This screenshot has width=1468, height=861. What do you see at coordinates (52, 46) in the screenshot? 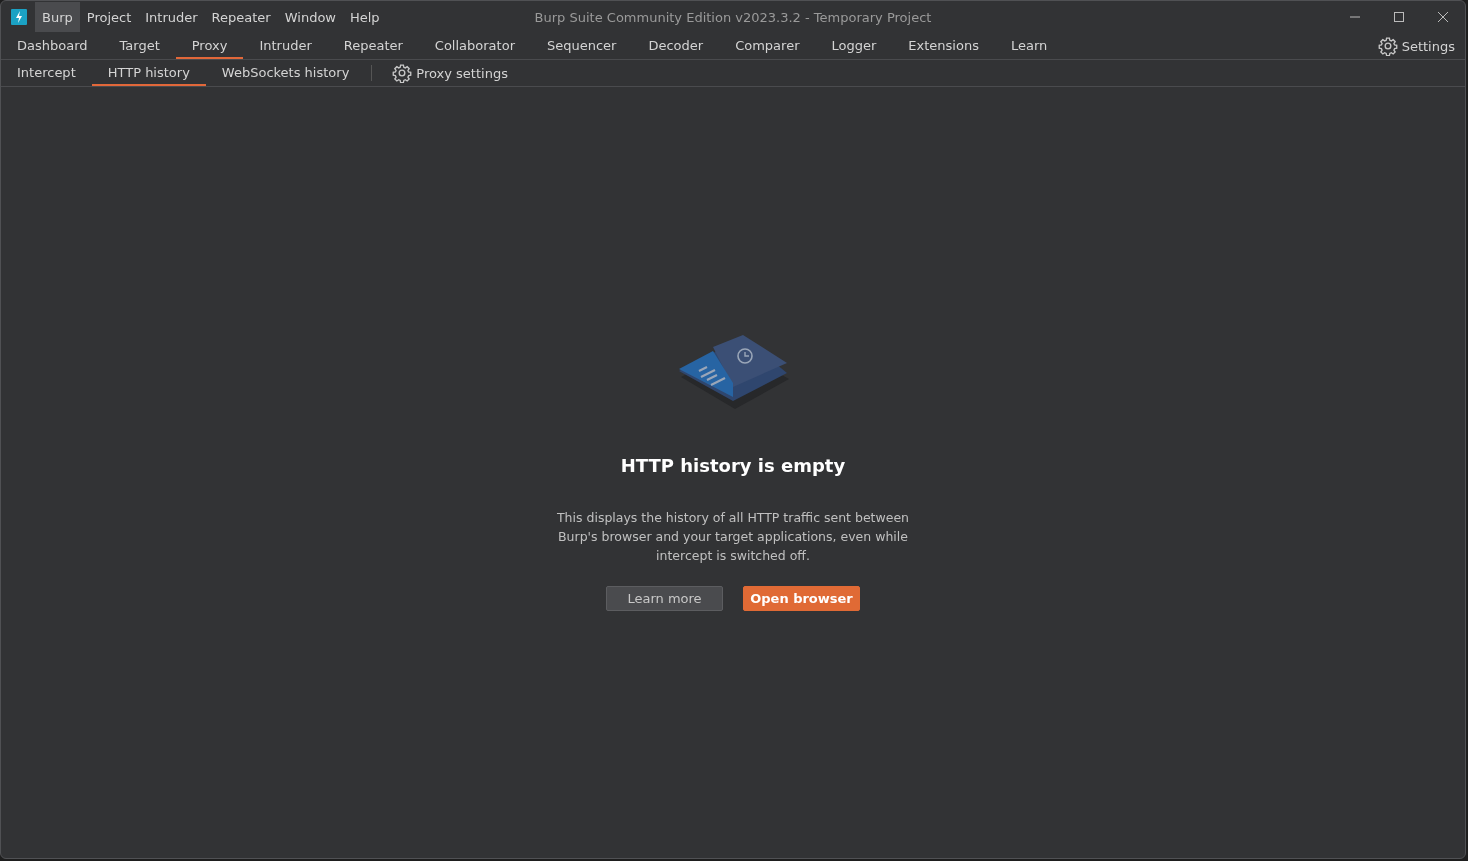
I see `tab: Dashboard` at bounding box center [52, 46].